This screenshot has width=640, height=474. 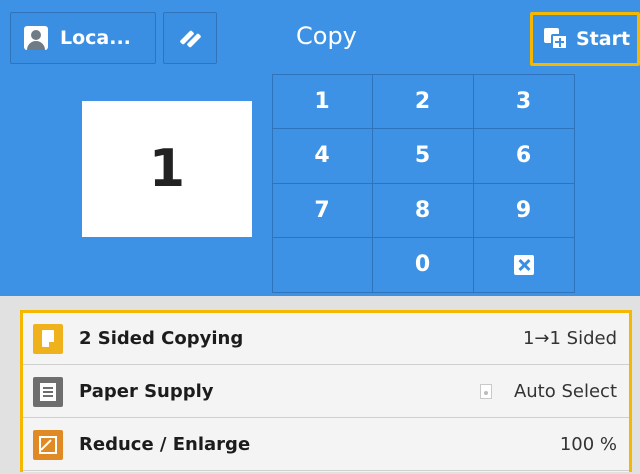 What do you see at coordinates (48, 444) in the screenshot?
I see `reduce-enlarge-icon` at bounding box center [48, 444].